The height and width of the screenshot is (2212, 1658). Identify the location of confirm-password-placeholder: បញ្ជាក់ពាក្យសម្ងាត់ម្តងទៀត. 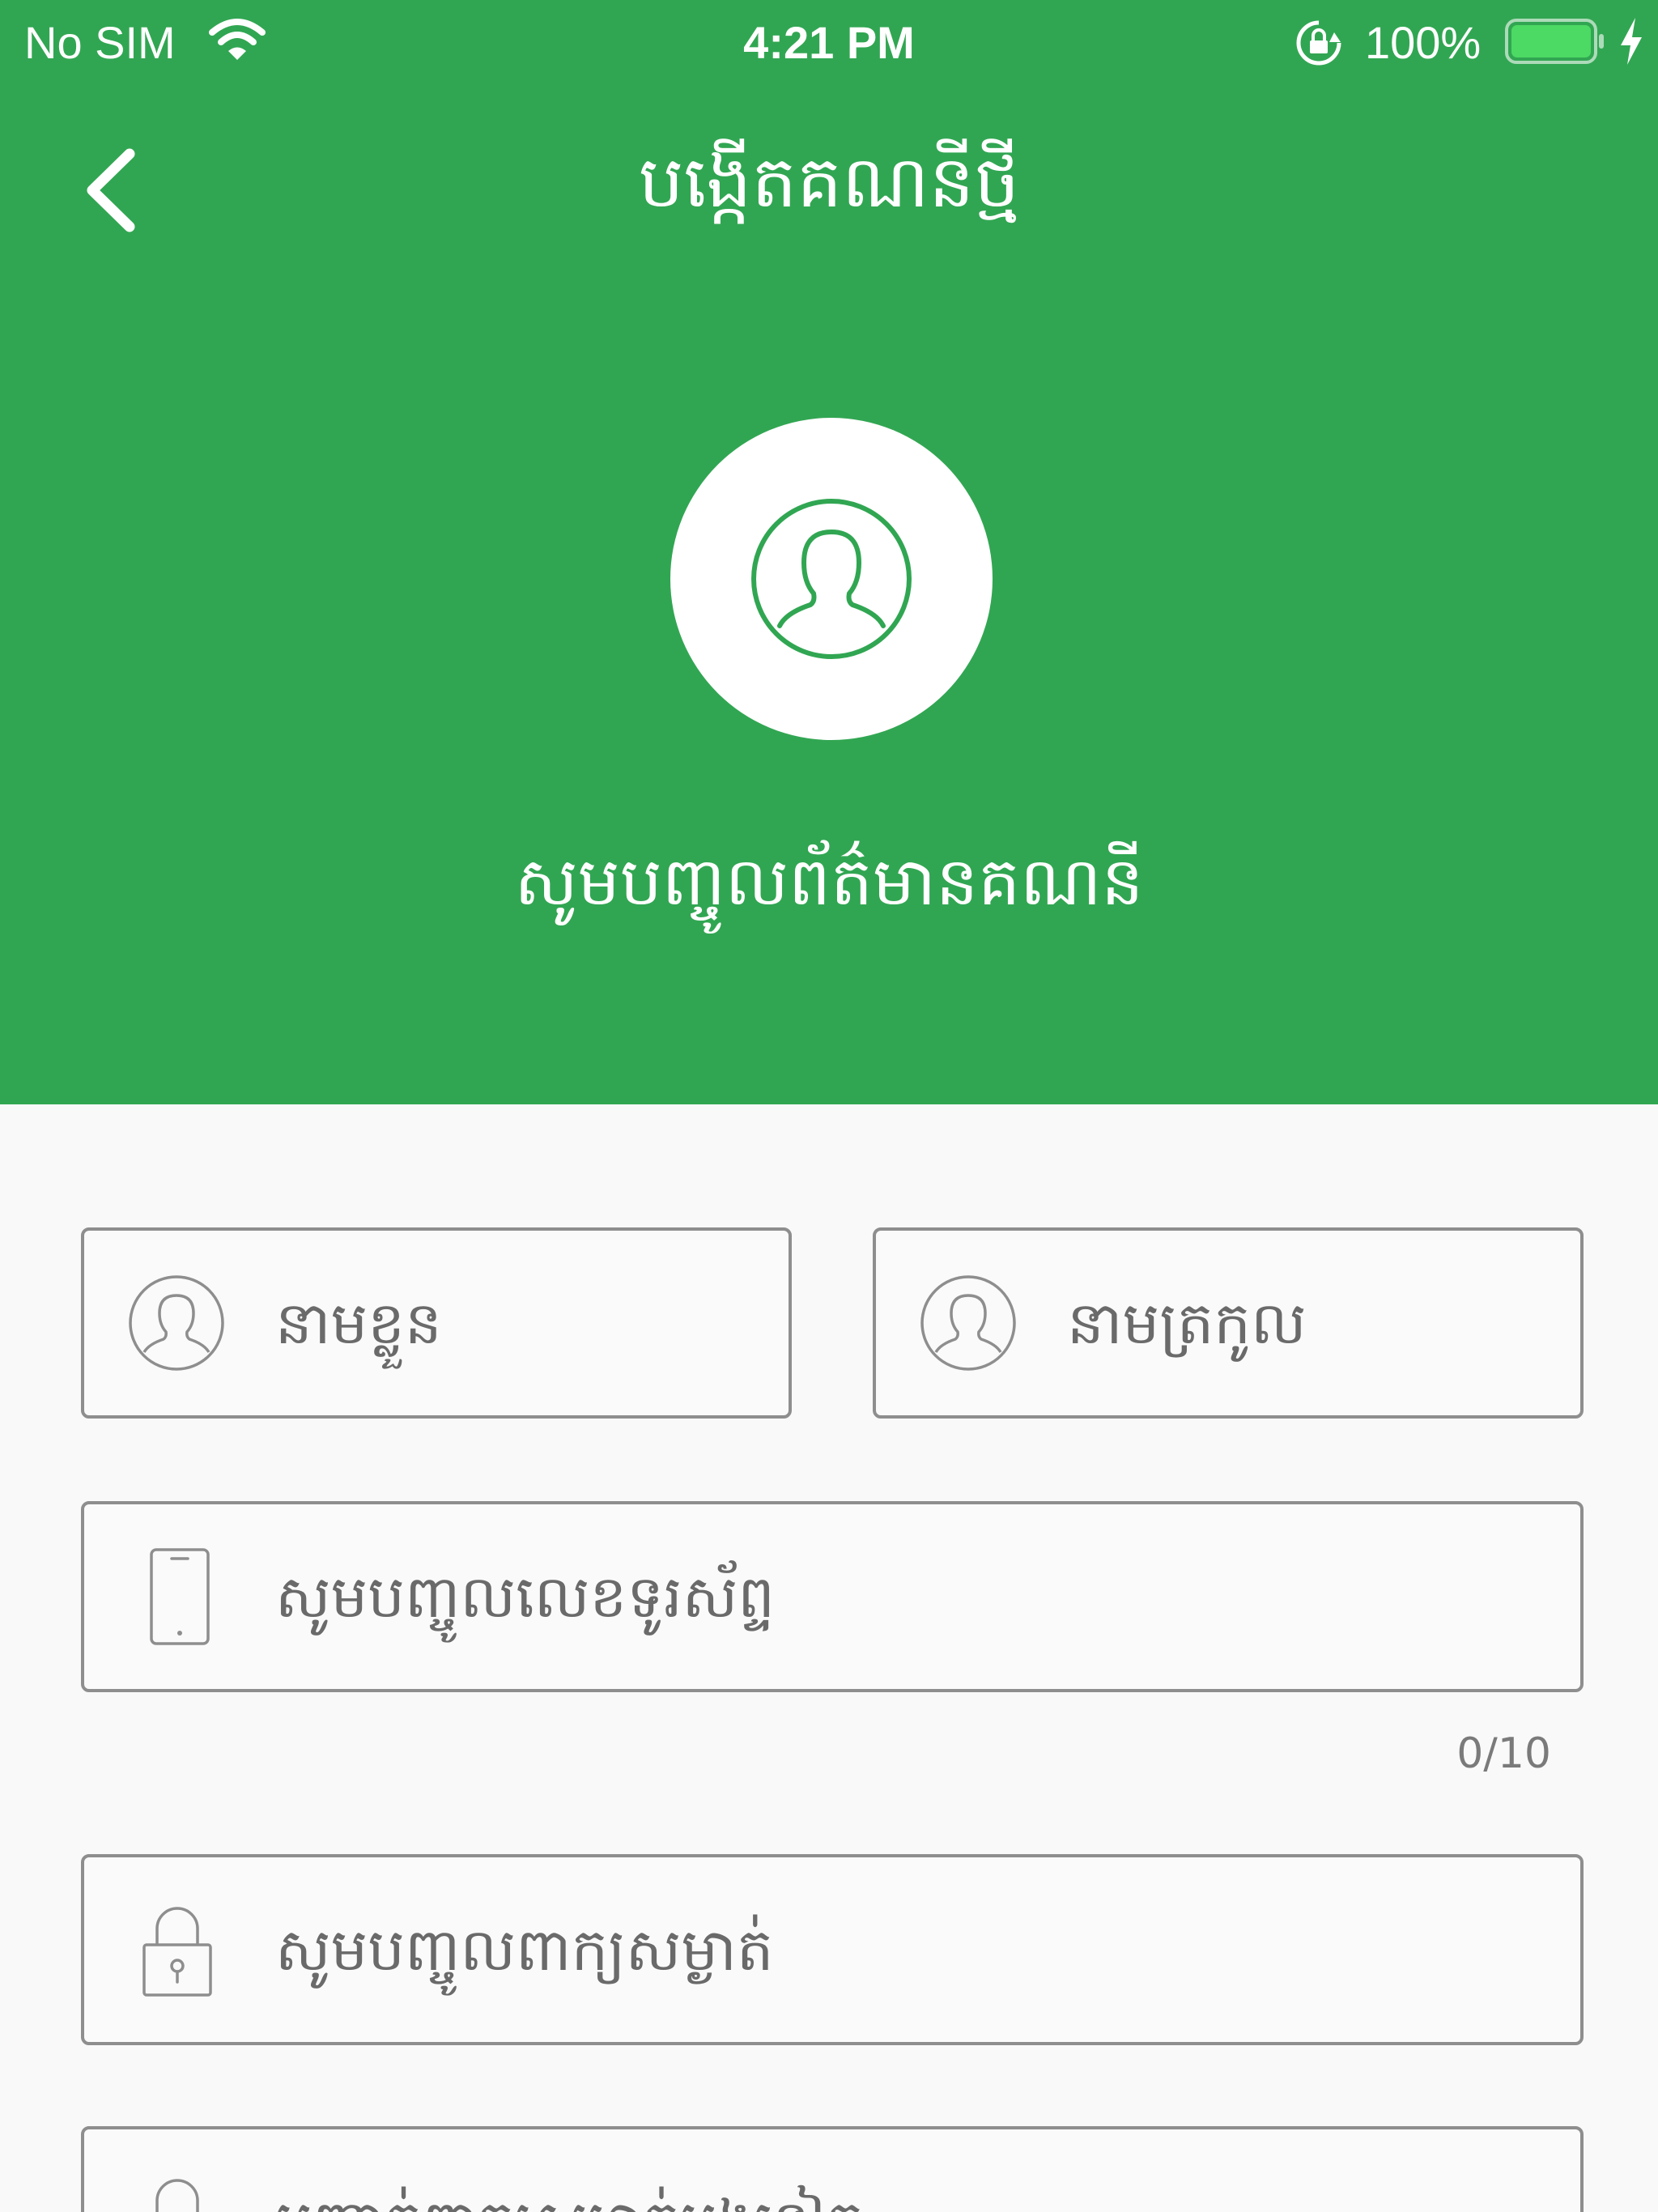
(569, 2170).